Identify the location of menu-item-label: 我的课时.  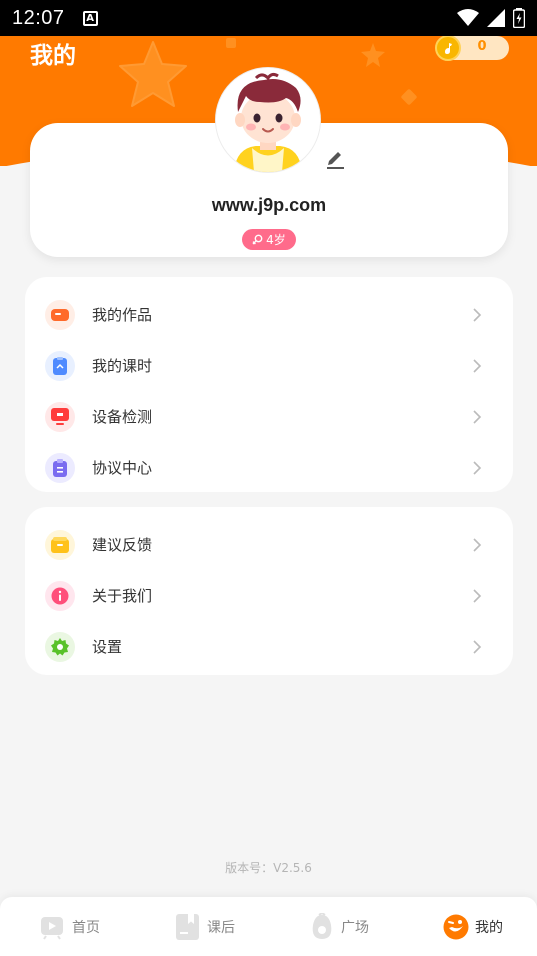
(122, 366).